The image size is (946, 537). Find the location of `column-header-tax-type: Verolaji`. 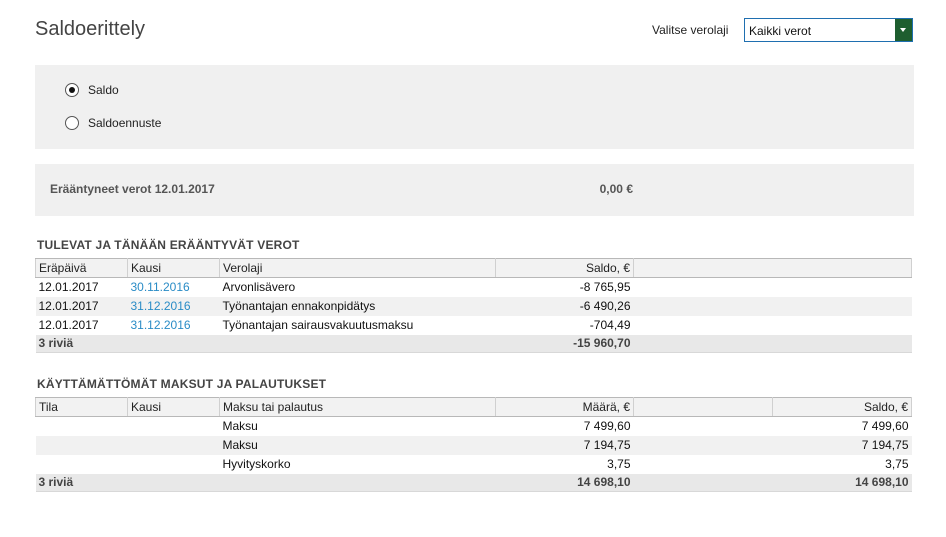

column-header-tax-type: Verolaji is located at coordinates (357, 268).